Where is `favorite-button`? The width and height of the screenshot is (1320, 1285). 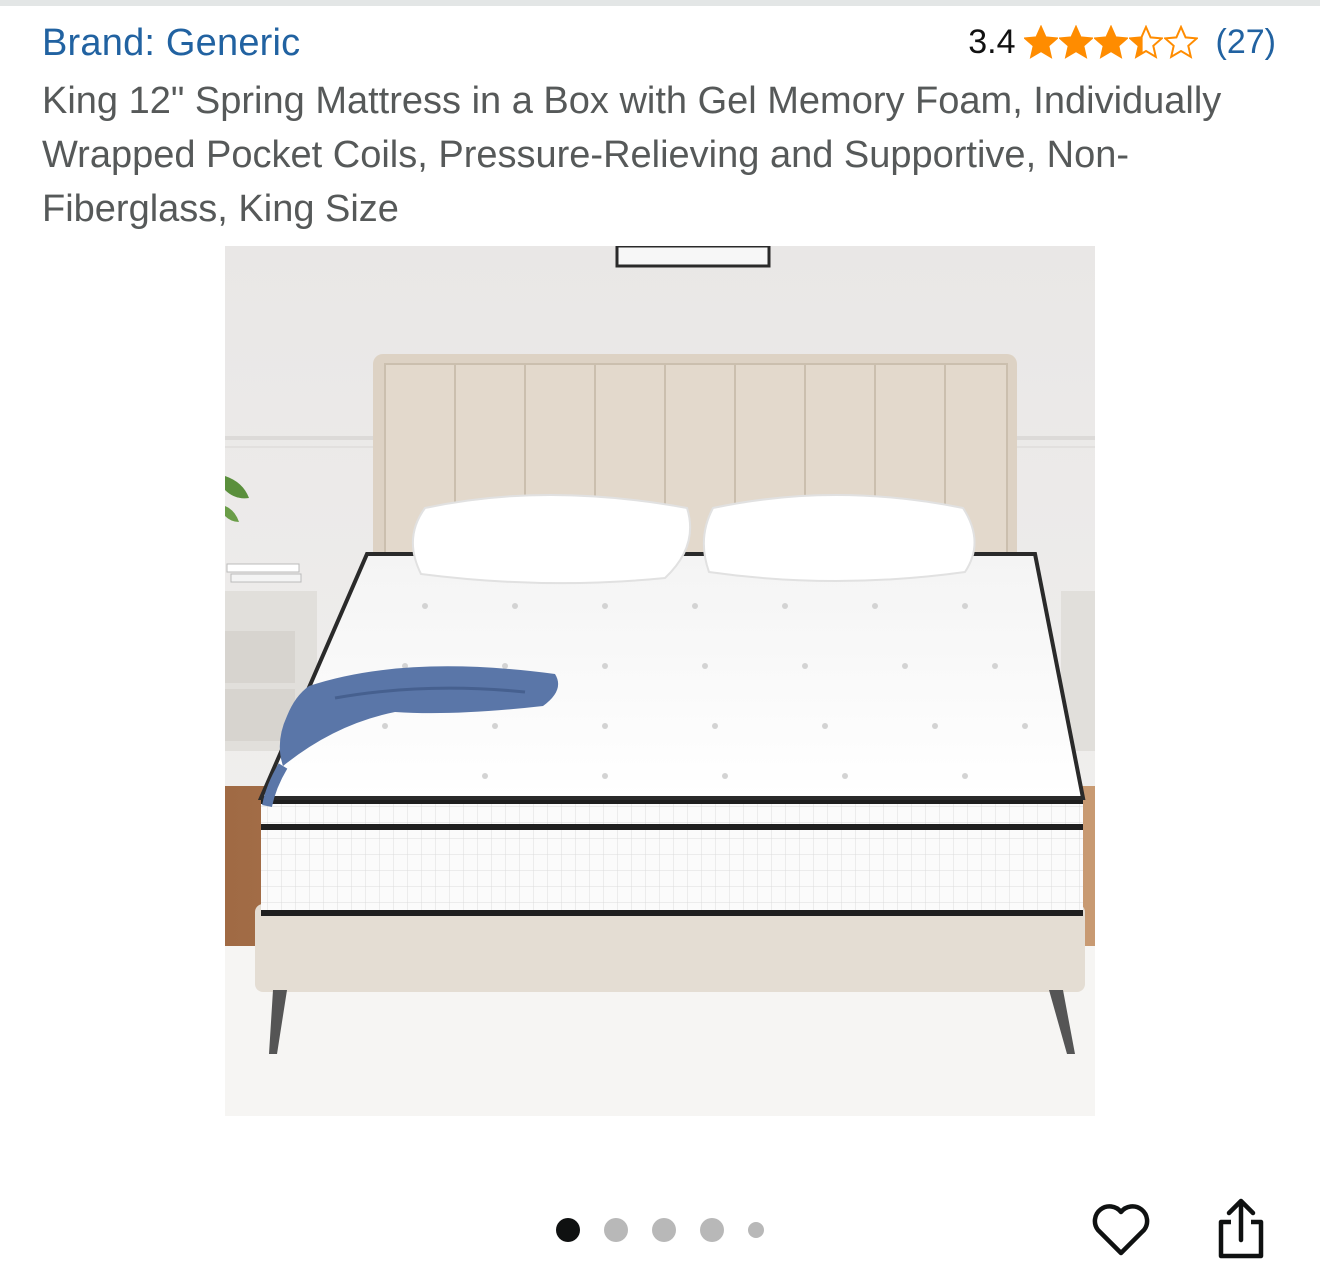
favorite-button is located at coordinates (1121, 1229).